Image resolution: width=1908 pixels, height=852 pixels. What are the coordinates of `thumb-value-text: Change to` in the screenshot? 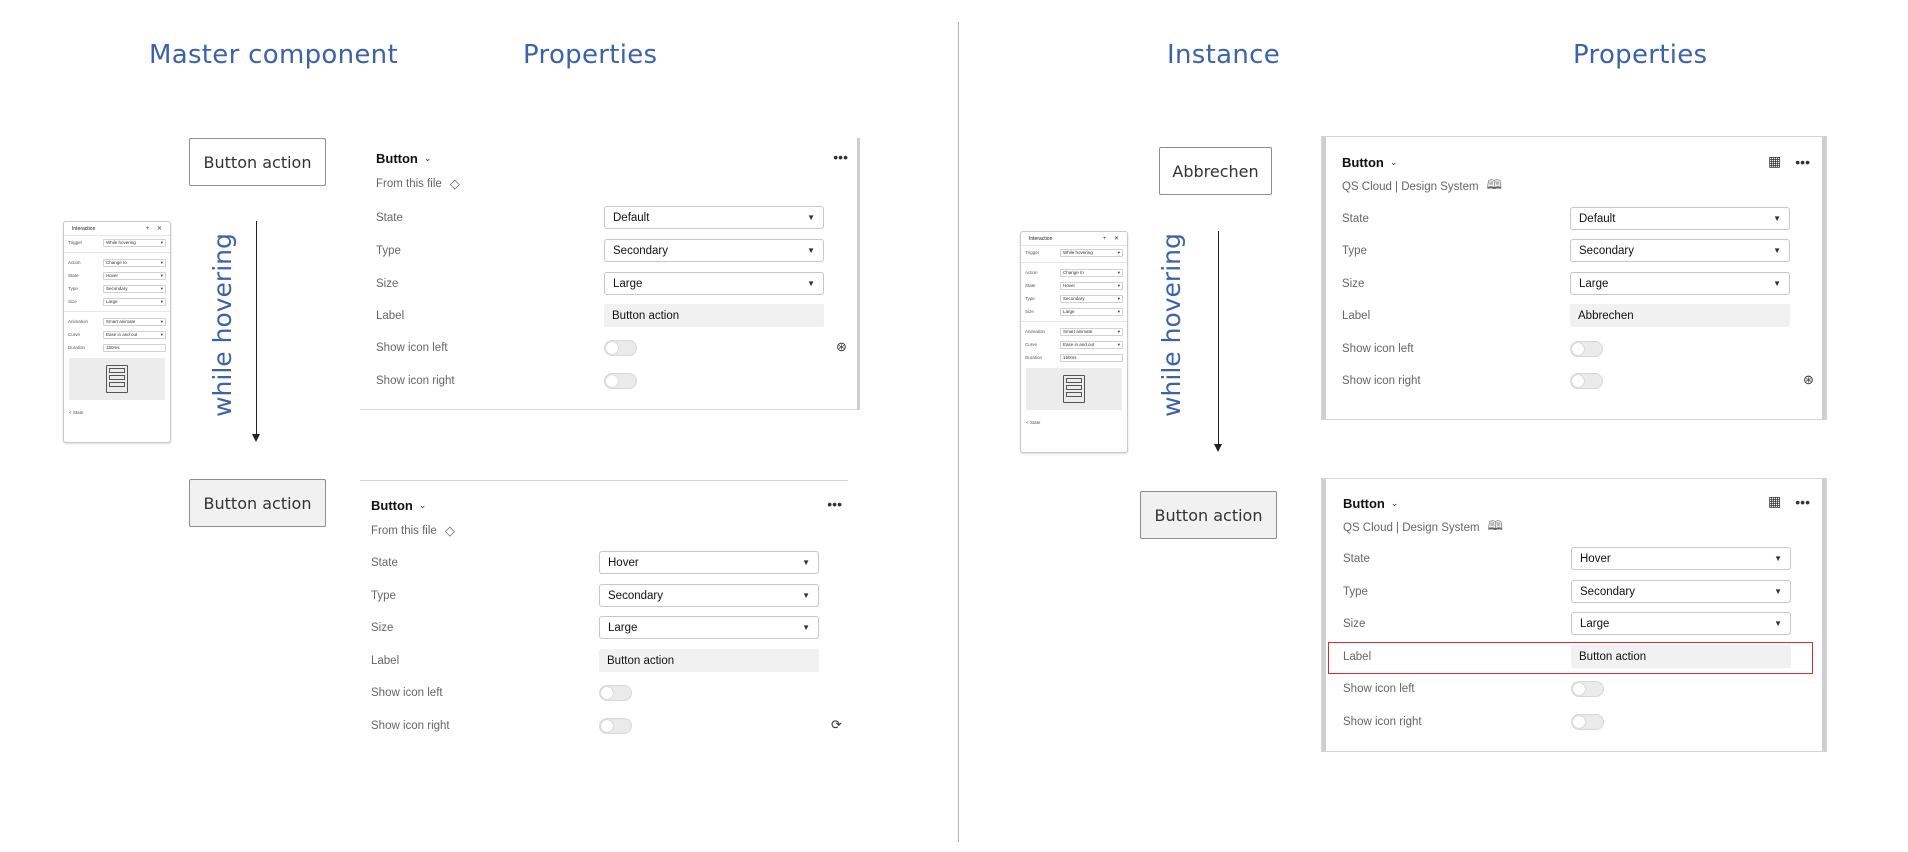 It's located at (116, 262).